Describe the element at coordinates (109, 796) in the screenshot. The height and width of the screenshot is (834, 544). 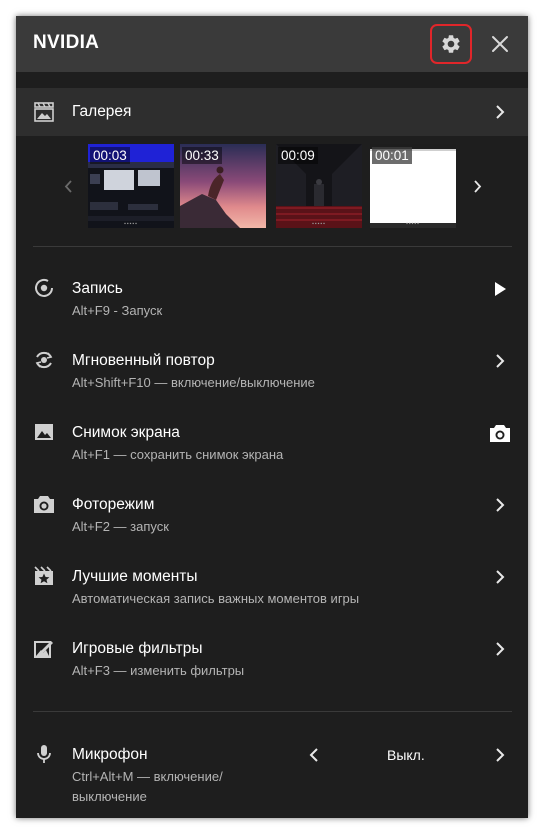
I see `microphone-hint-line2: выключение` at that location.